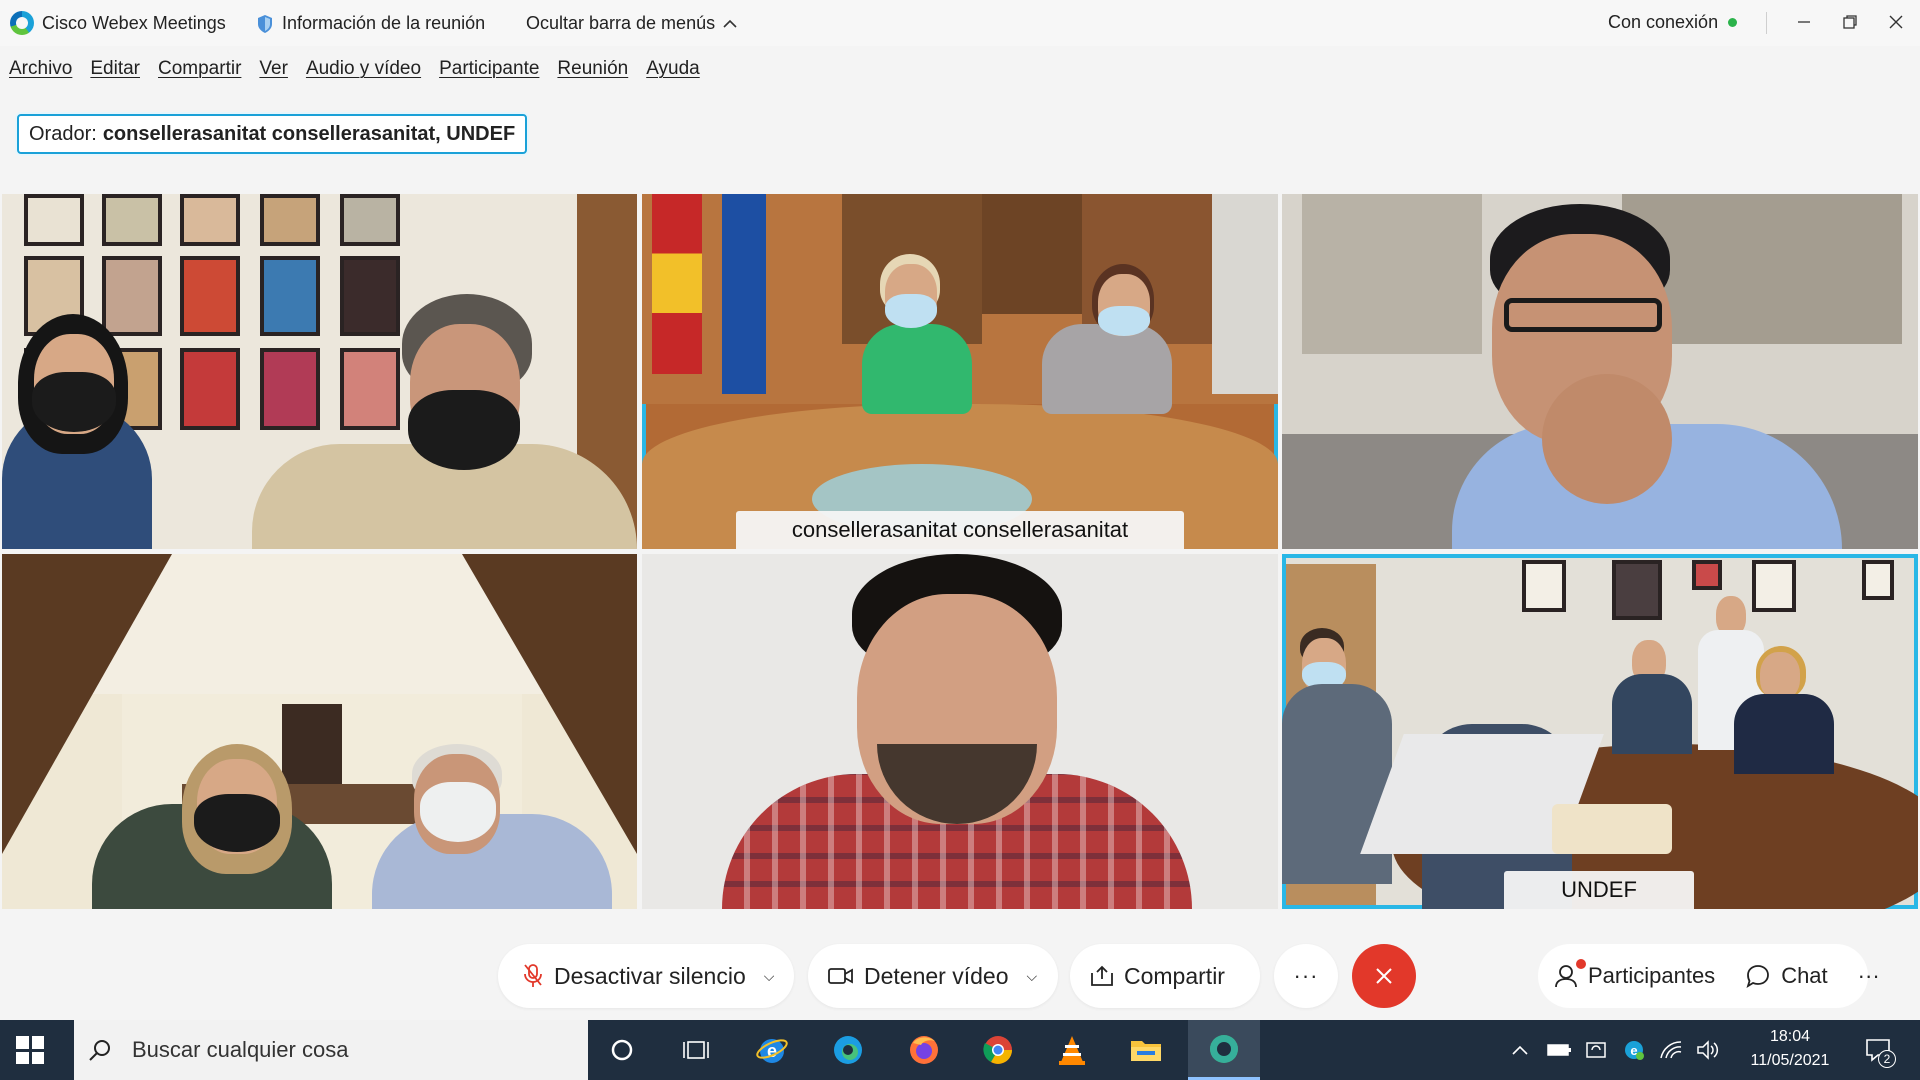 Image resolution: width=1920 pixels, height=1080 pixels. I want to click on end-meeting-button, so click(1384, 976).